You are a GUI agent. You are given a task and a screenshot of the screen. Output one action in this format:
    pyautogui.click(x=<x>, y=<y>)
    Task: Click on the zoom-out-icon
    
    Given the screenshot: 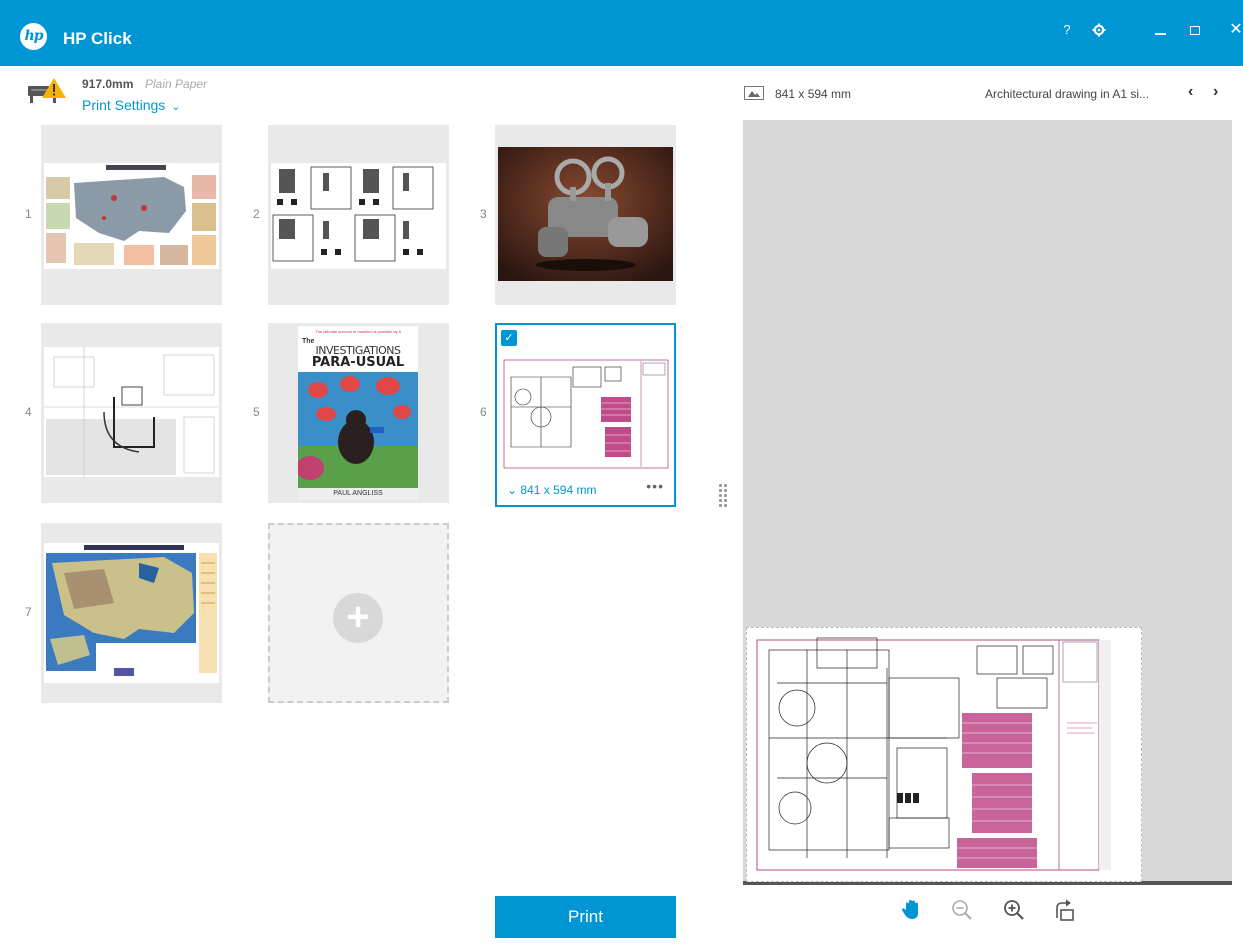 What is the action you would take?
    pyautogui.click(x=962, y=910)
    